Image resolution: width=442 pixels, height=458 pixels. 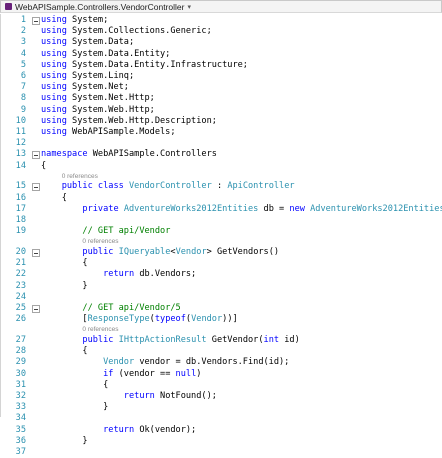 I want to click on code-text: // GET api/Vendor, so click(x=126, y=231).